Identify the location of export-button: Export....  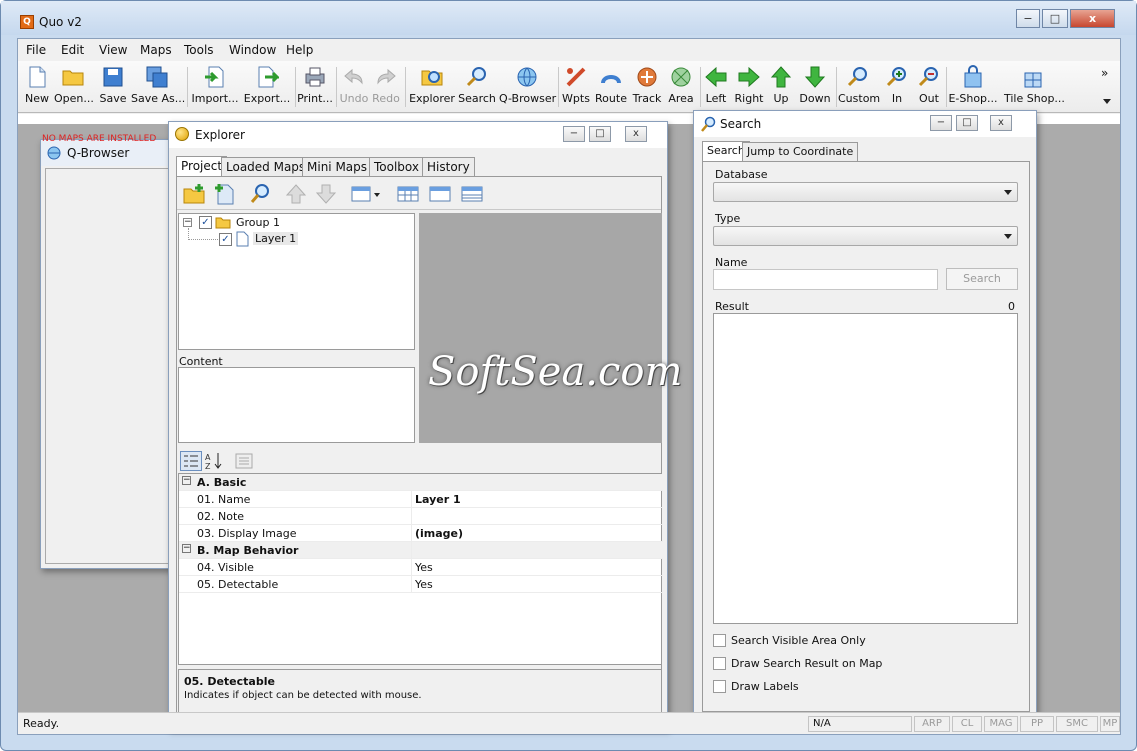
(267, 88).